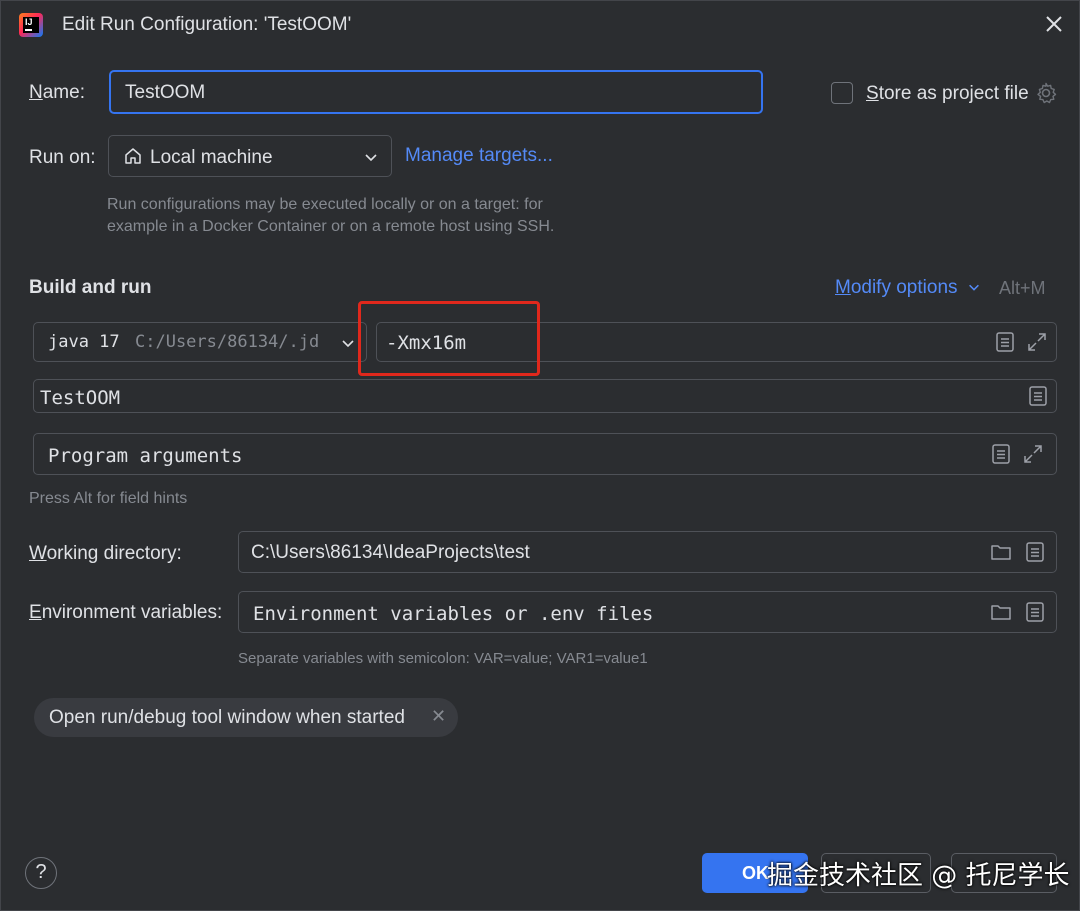  What do you see at coordinates (545, 396) in the screenshot?
I see `main-class-input: TestOOM` at bounding box center [545, 396].